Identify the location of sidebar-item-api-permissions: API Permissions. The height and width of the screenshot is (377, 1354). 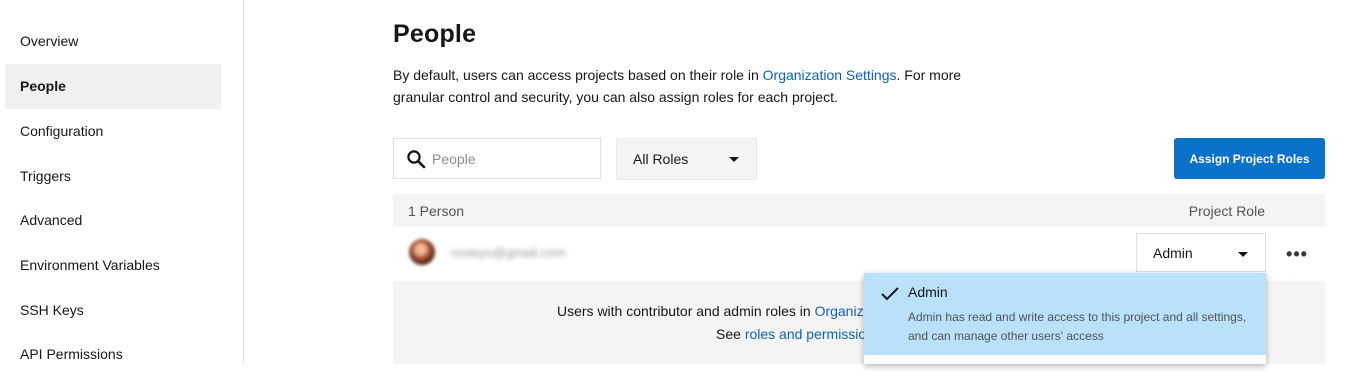
(113, 354).